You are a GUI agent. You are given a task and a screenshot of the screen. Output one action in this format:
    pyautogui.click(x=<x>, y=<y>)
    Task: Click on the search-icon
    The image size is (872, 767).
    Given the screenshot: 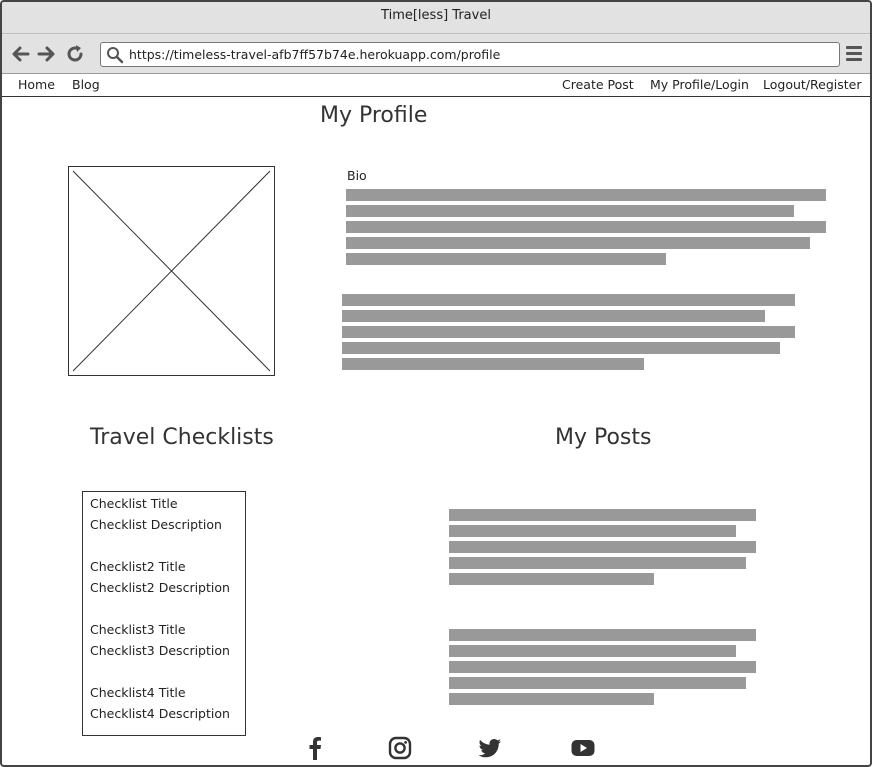 What is the action you would take?
    pyautogui.click(x=115, y=55)
    